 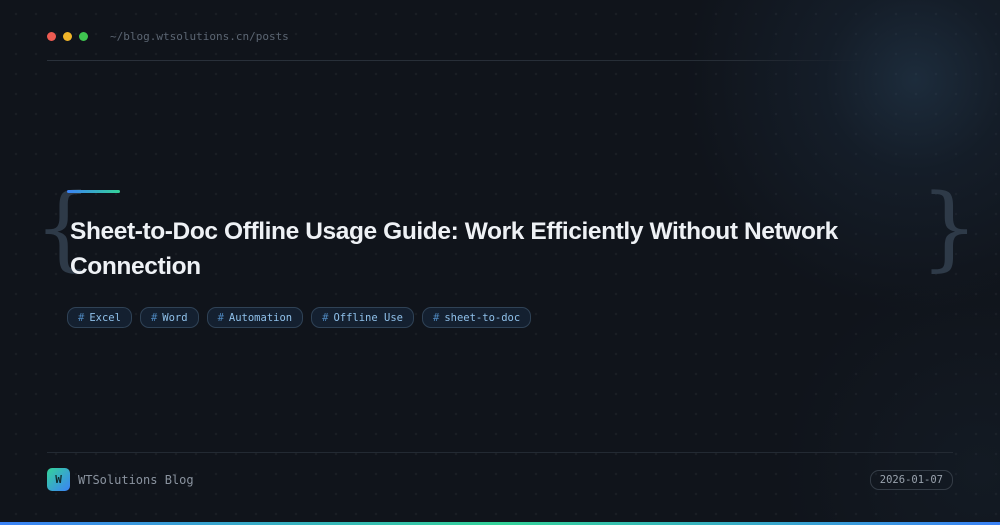 I want to click on minimize-dot-icon, so click(x=67, y=36).